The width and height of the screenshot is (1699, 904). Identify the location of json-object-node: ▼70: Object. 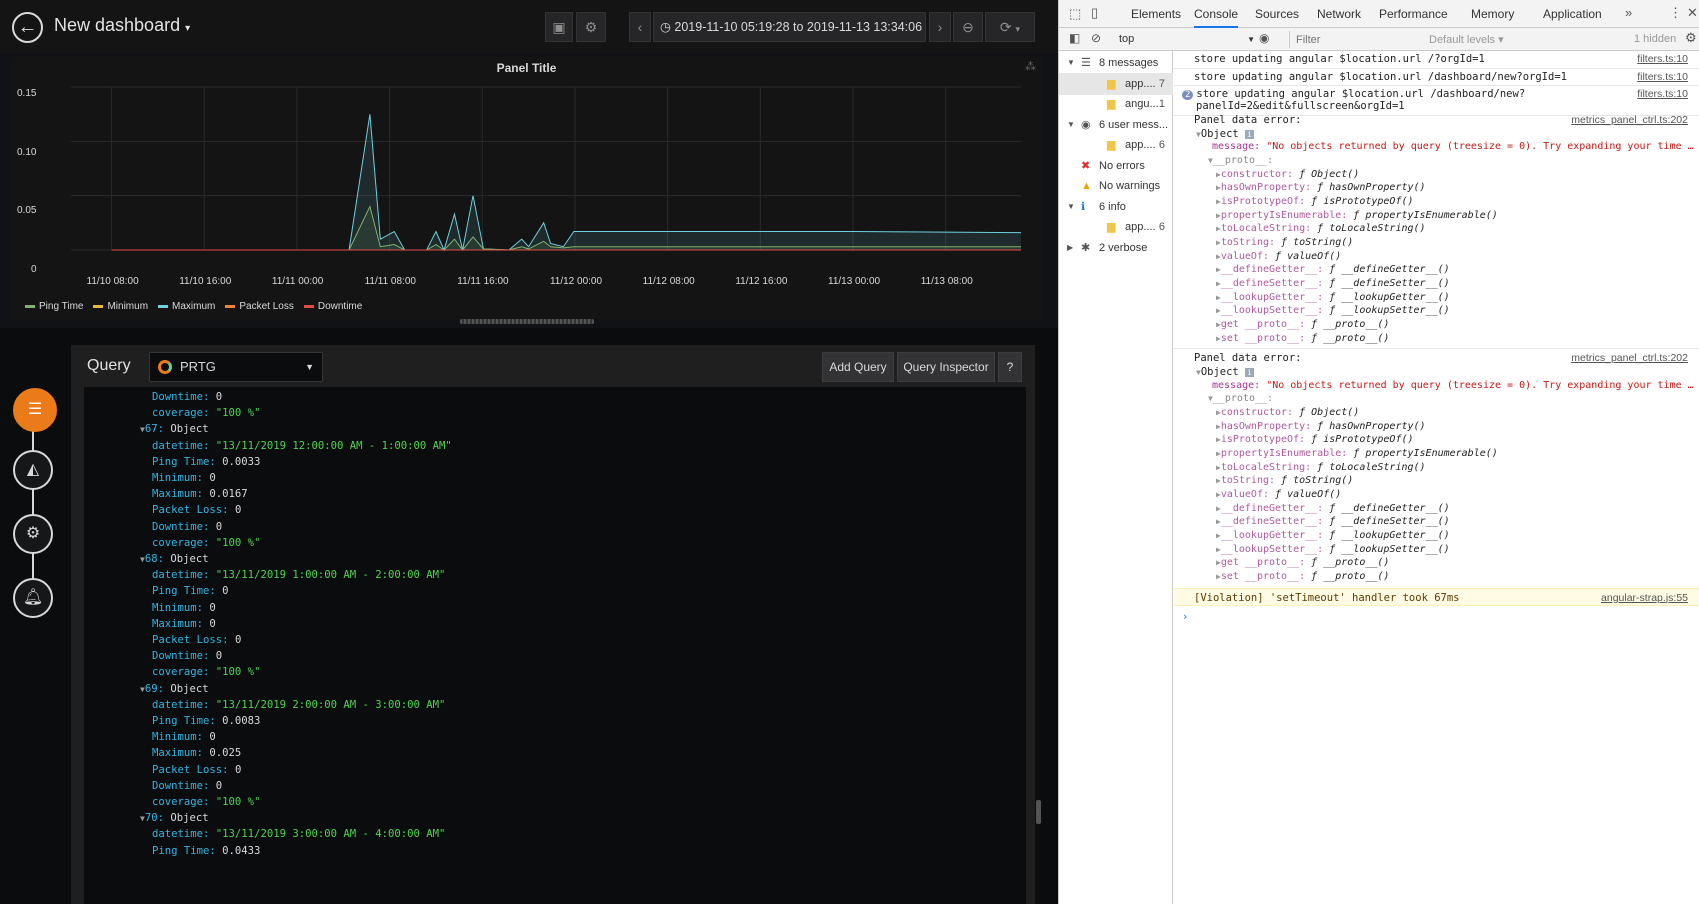
(174, 818).